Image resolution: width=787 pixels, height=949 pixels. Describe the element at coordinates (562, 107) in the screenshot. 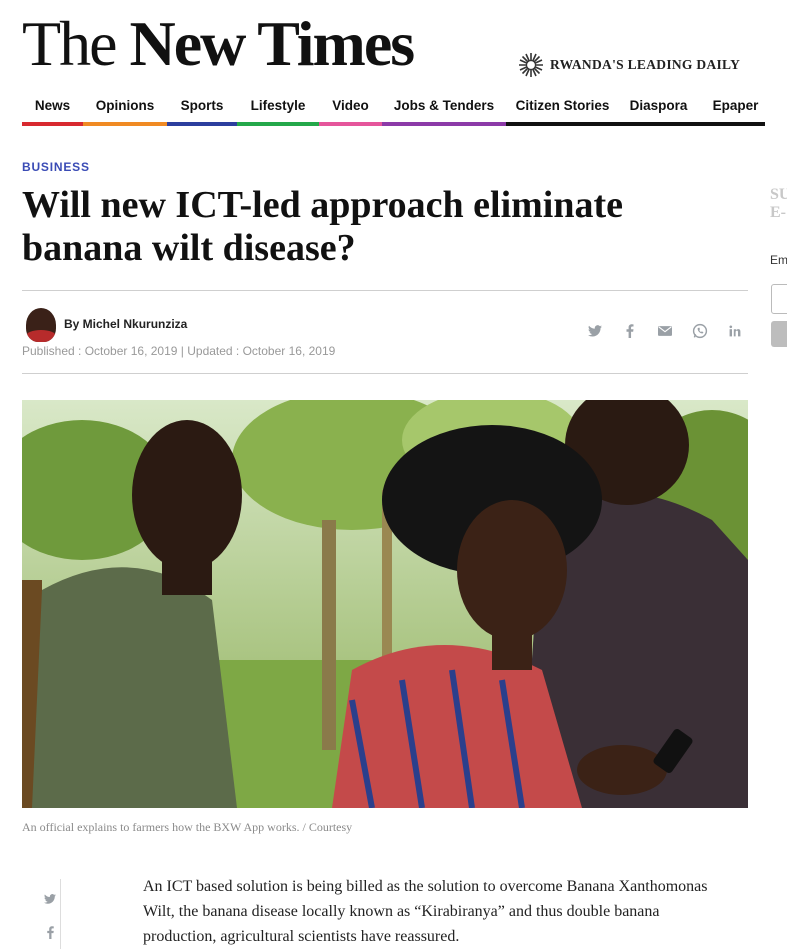

I see `nav-item-citizen-stories: Citizen Stories` at that location.